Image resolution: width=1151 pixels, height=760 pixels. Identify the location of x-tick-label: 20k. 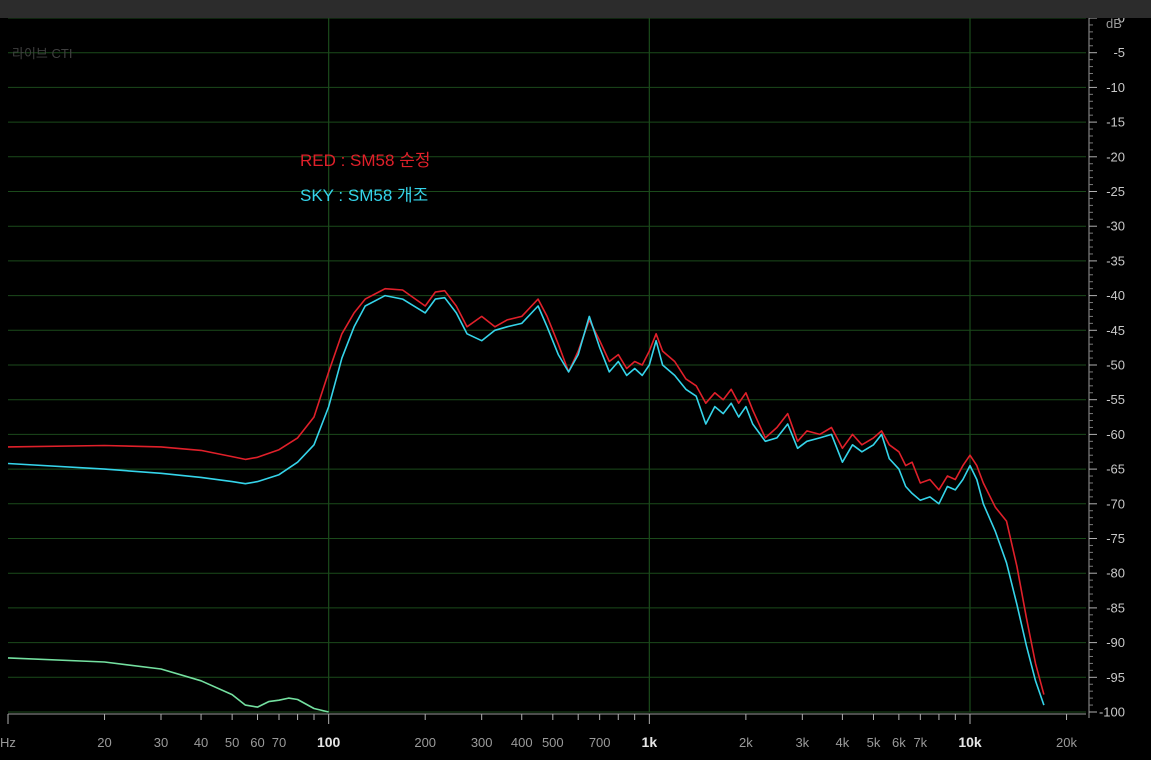
(1066, 742).